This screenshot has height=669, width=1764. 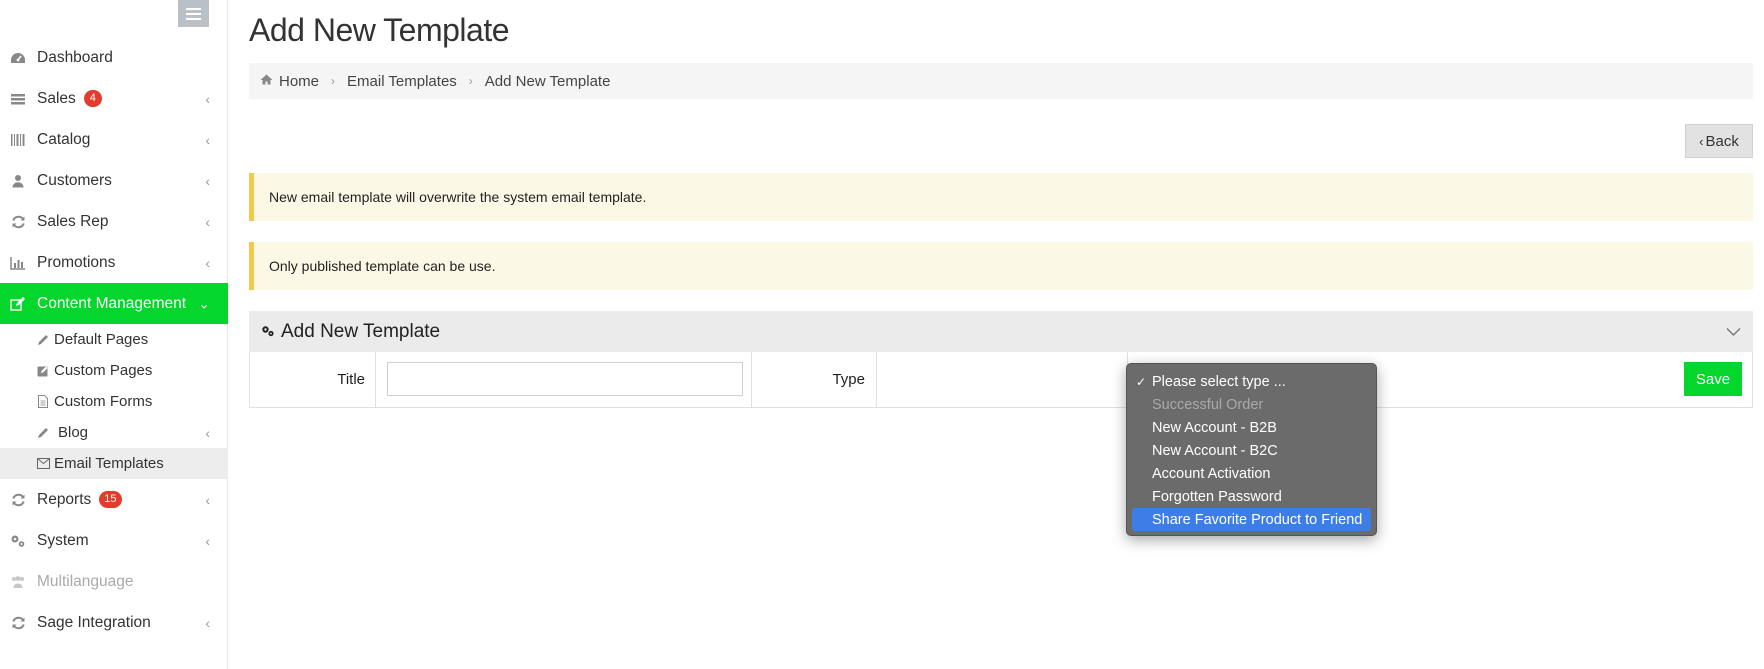 I want to click on type-option: Account Activation, so click(x=1251, y=473).